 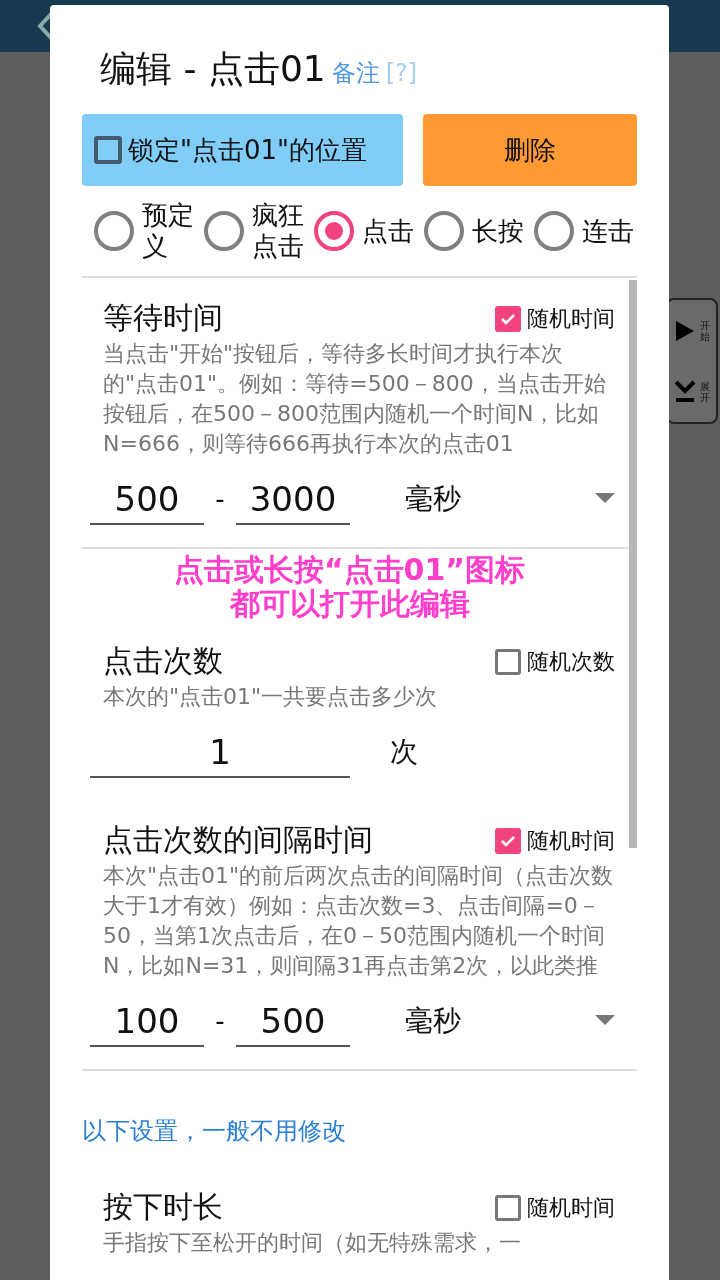 I want to click on advanced-note: 以下设置，一般不用修改, so click(x=214, y=1132).